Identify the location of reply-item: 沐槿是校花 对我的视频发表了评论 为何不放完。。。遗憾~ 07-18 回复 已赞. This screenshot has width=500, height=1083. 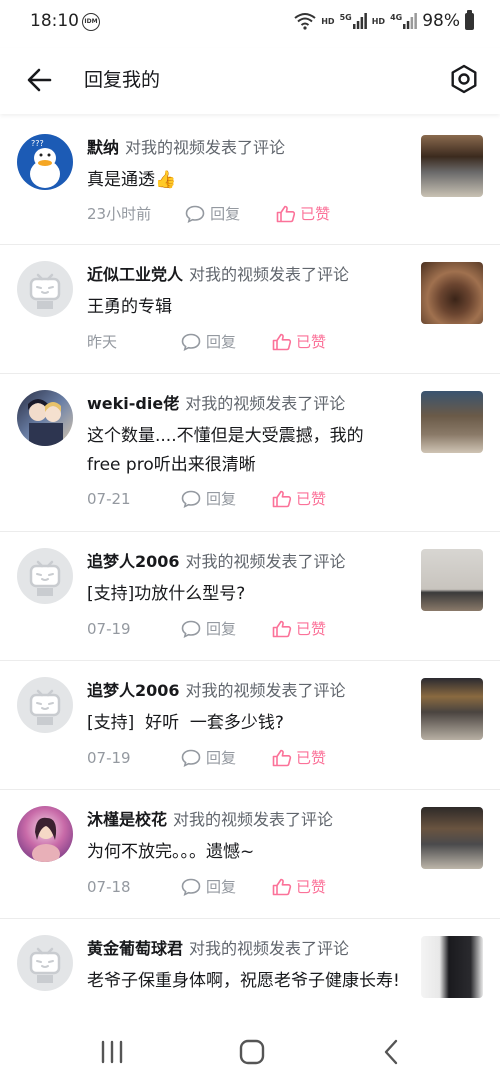
(250, 854).